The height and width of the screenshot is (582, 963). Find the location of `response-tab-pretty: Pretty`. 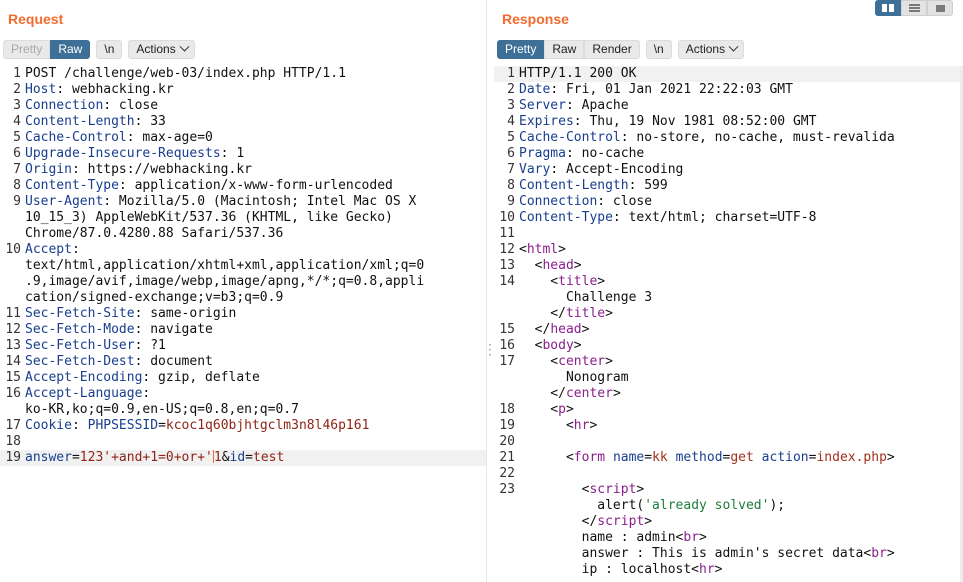

response-tab-pretty: Pretty is located at coordinates (521, 49).